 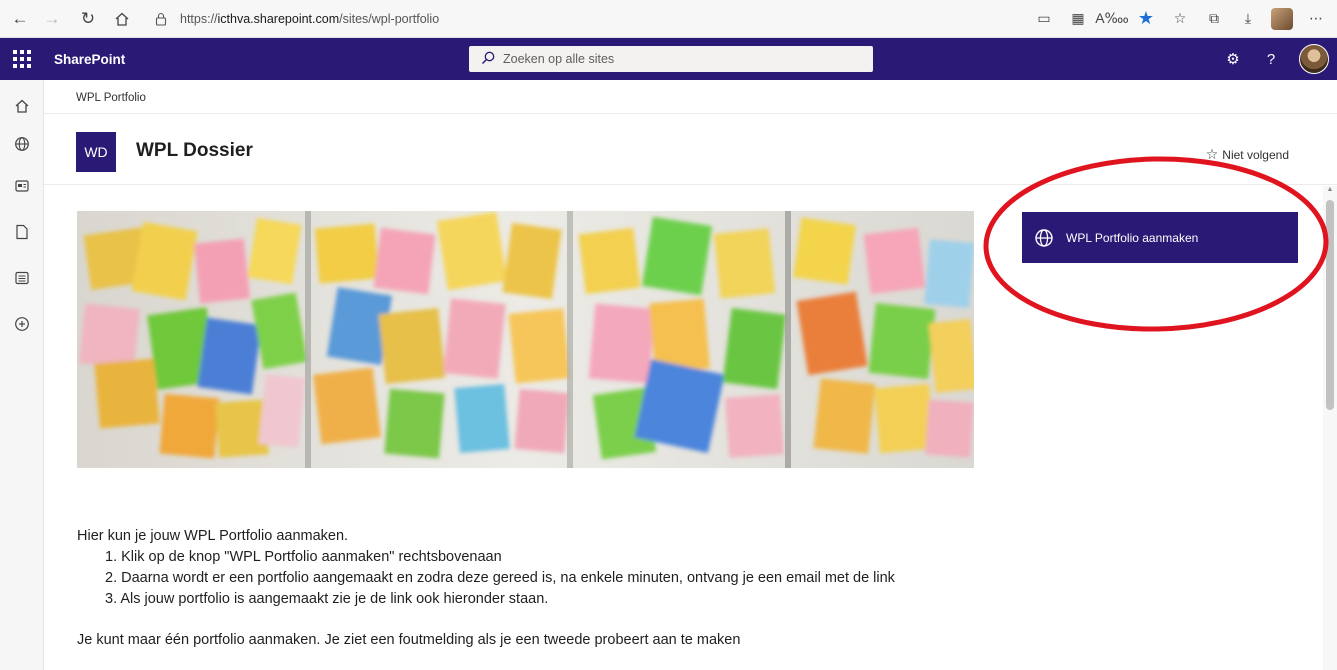 What do you see at coordinates (1330, 189) in the screenshot?
I see `scroll-up-arrow-icon: ▲` at bounding box center [1330, 189].